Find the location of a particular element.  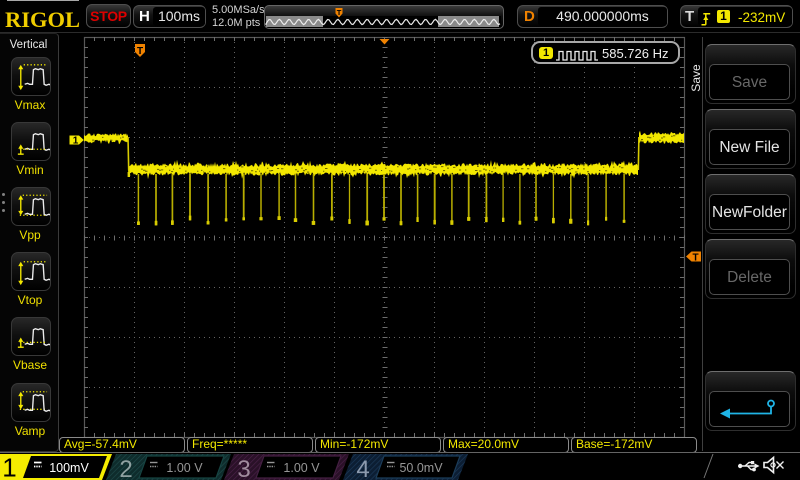

svg-text: 2 is located at coordinates (125, 468).